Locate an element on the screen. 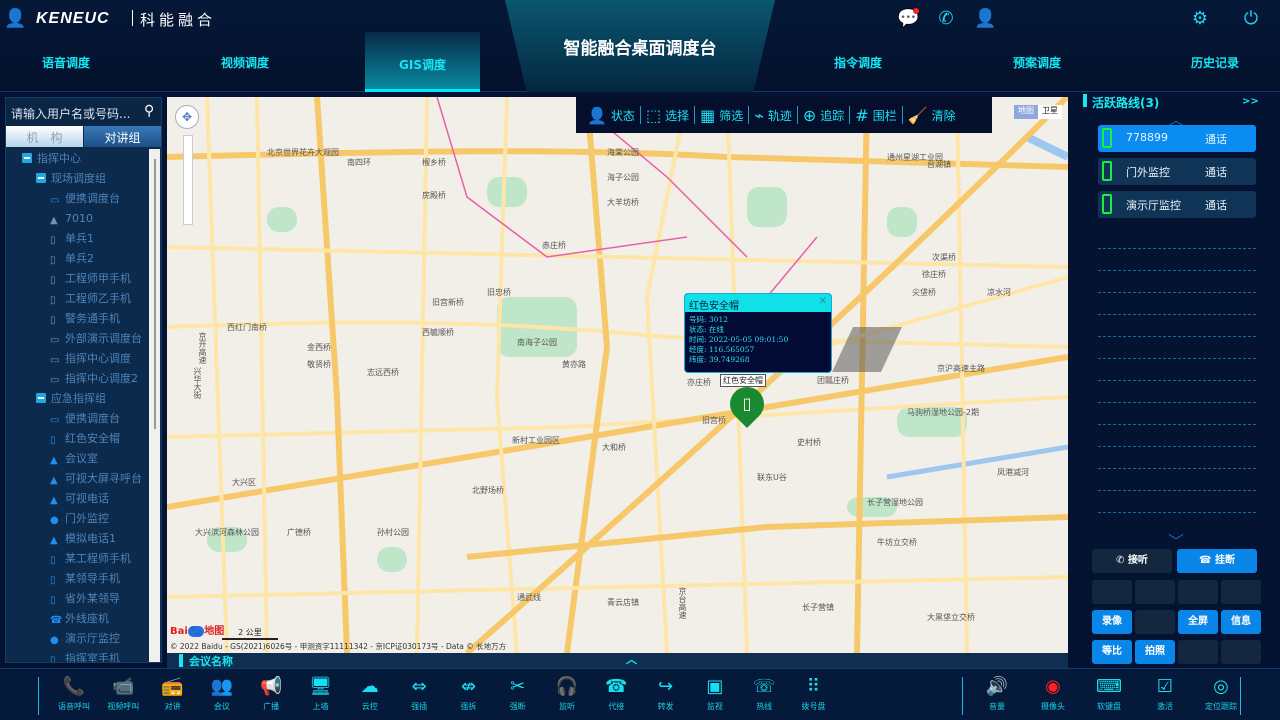 This screenshot has width=1280, height=720. video-call-button: 📹 视频呼叫 is located at coordinates (123, 692).